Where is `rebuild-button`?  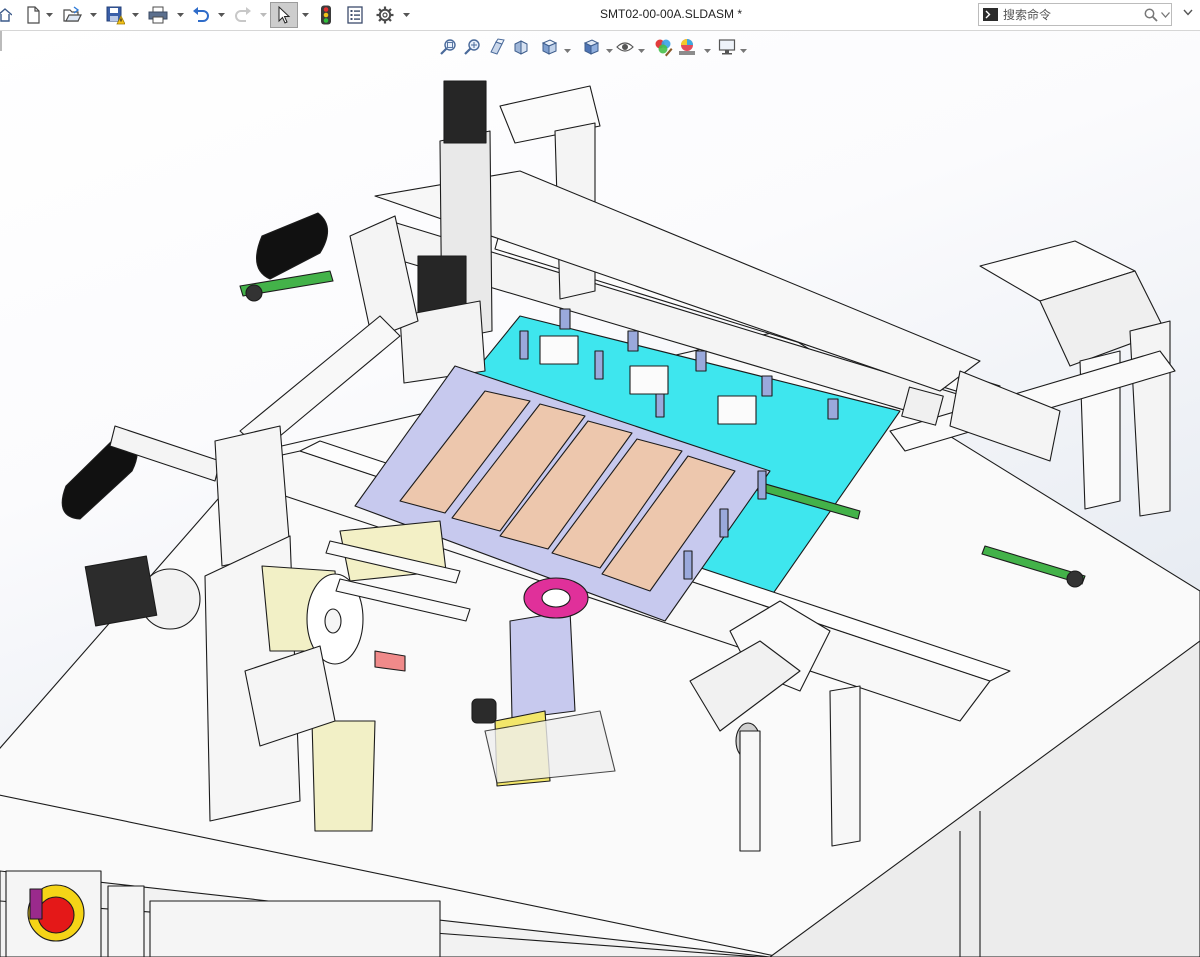 rebuild-button is located at coordinates (326, 15).